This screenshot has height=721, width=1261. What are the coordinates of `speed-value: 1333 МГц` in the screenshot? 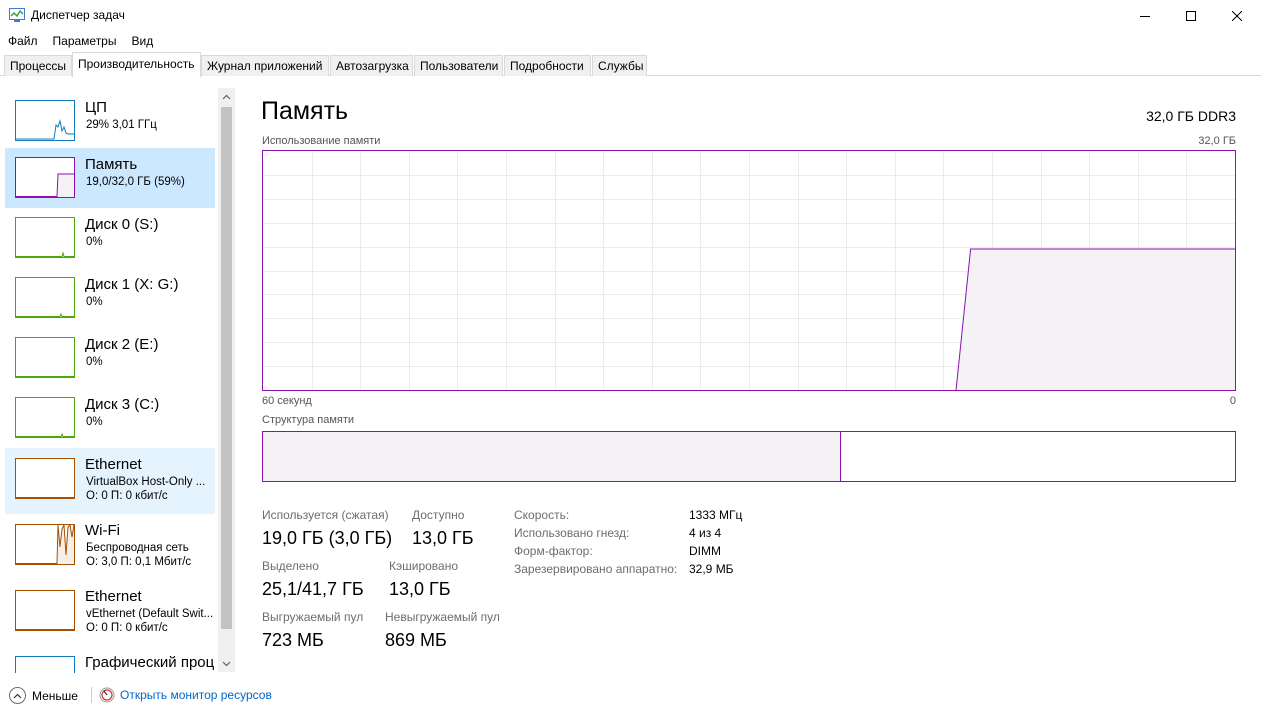 It's located at (716, 515).